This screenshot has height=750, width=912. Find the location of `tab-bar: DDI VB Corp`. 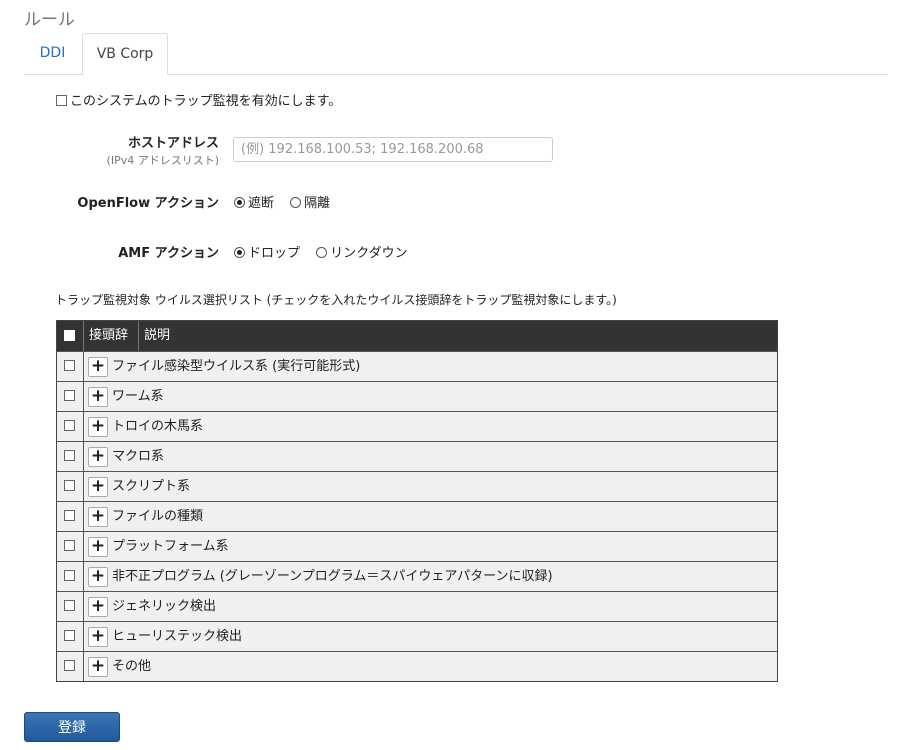

tab-bar: DDI VB Corp is located at coordinates (456, 54).